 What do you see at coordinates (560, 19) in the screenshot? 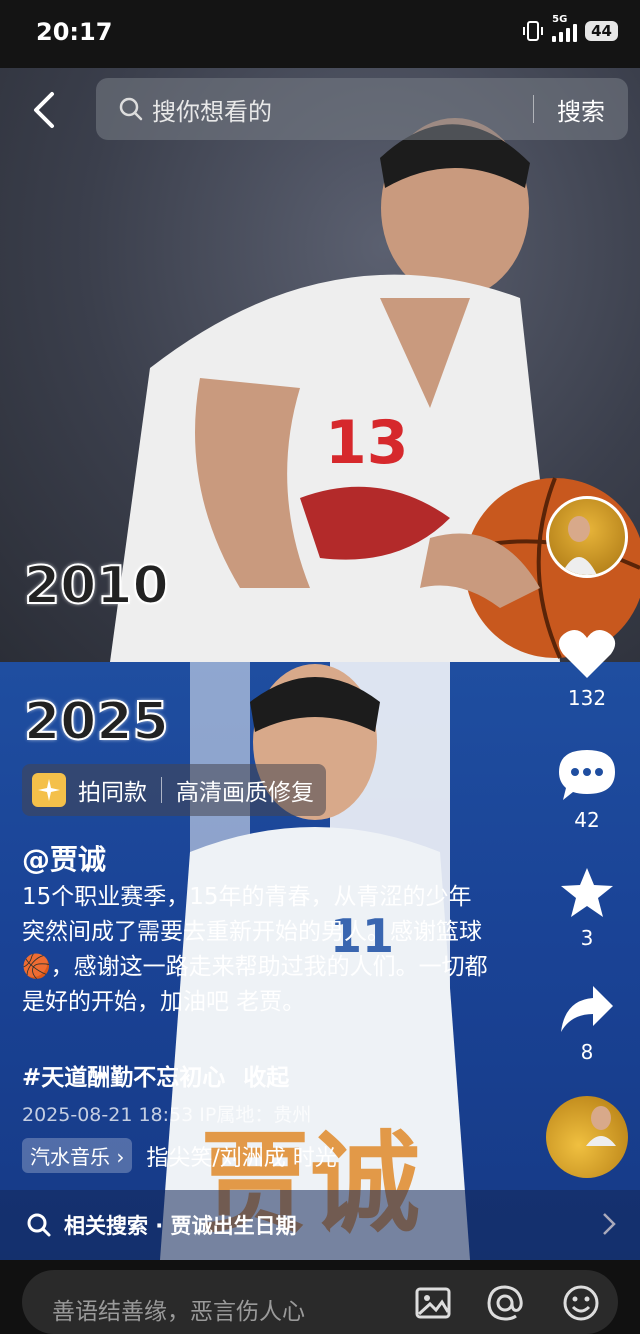
I see `network-label: 5G` at bounding box center [560, 19].